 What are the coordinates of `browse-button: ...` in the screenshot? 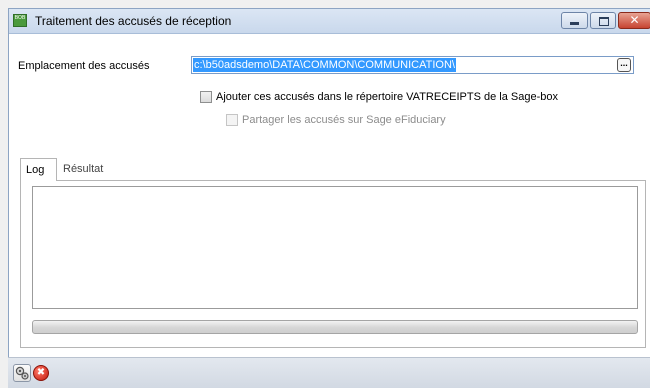 It's located at (624, 65).